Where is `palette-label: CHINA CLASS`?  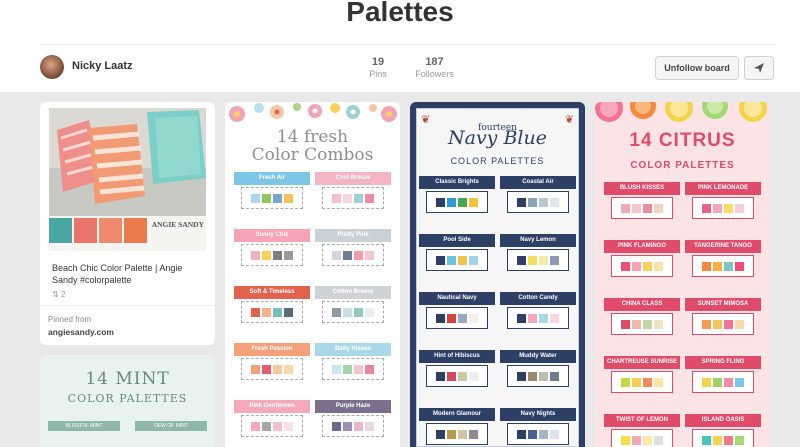 palette-label: CHINA CLASS is located at coordinates (642, 304).